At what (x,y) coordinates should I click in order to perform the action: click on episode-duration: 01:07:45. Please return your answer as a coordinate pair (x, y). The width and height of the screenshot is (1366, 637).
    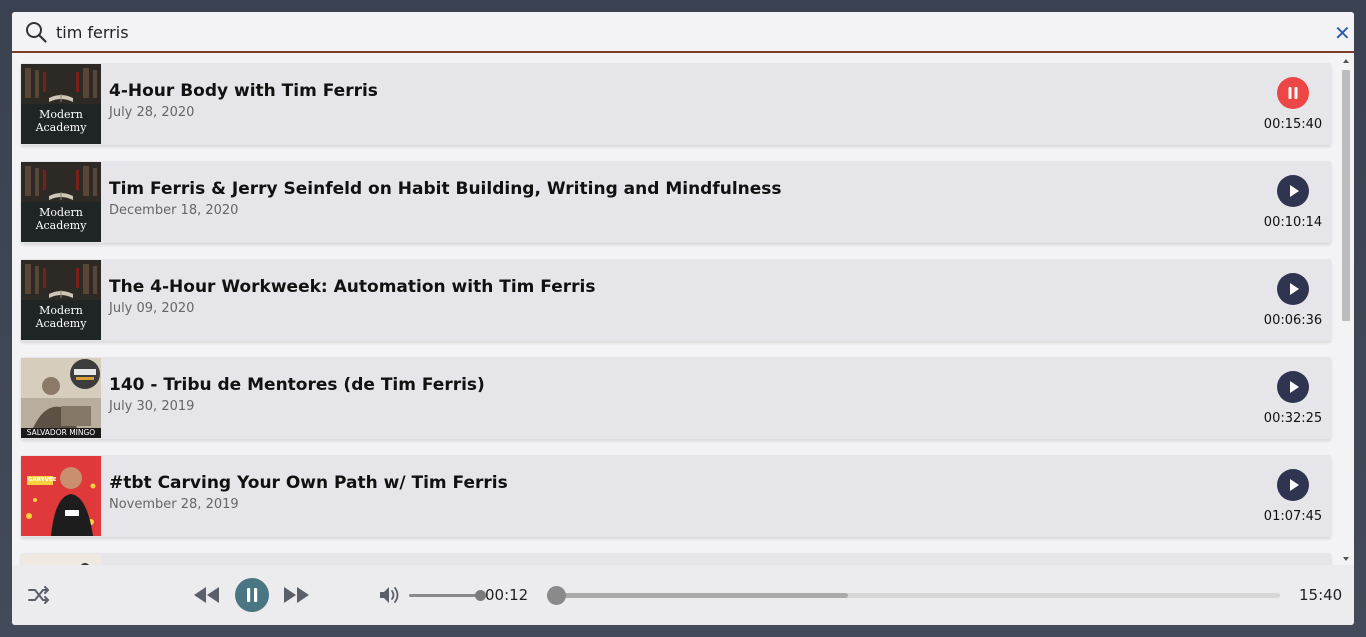
    Looking at the image, I should click on (1293, 516).